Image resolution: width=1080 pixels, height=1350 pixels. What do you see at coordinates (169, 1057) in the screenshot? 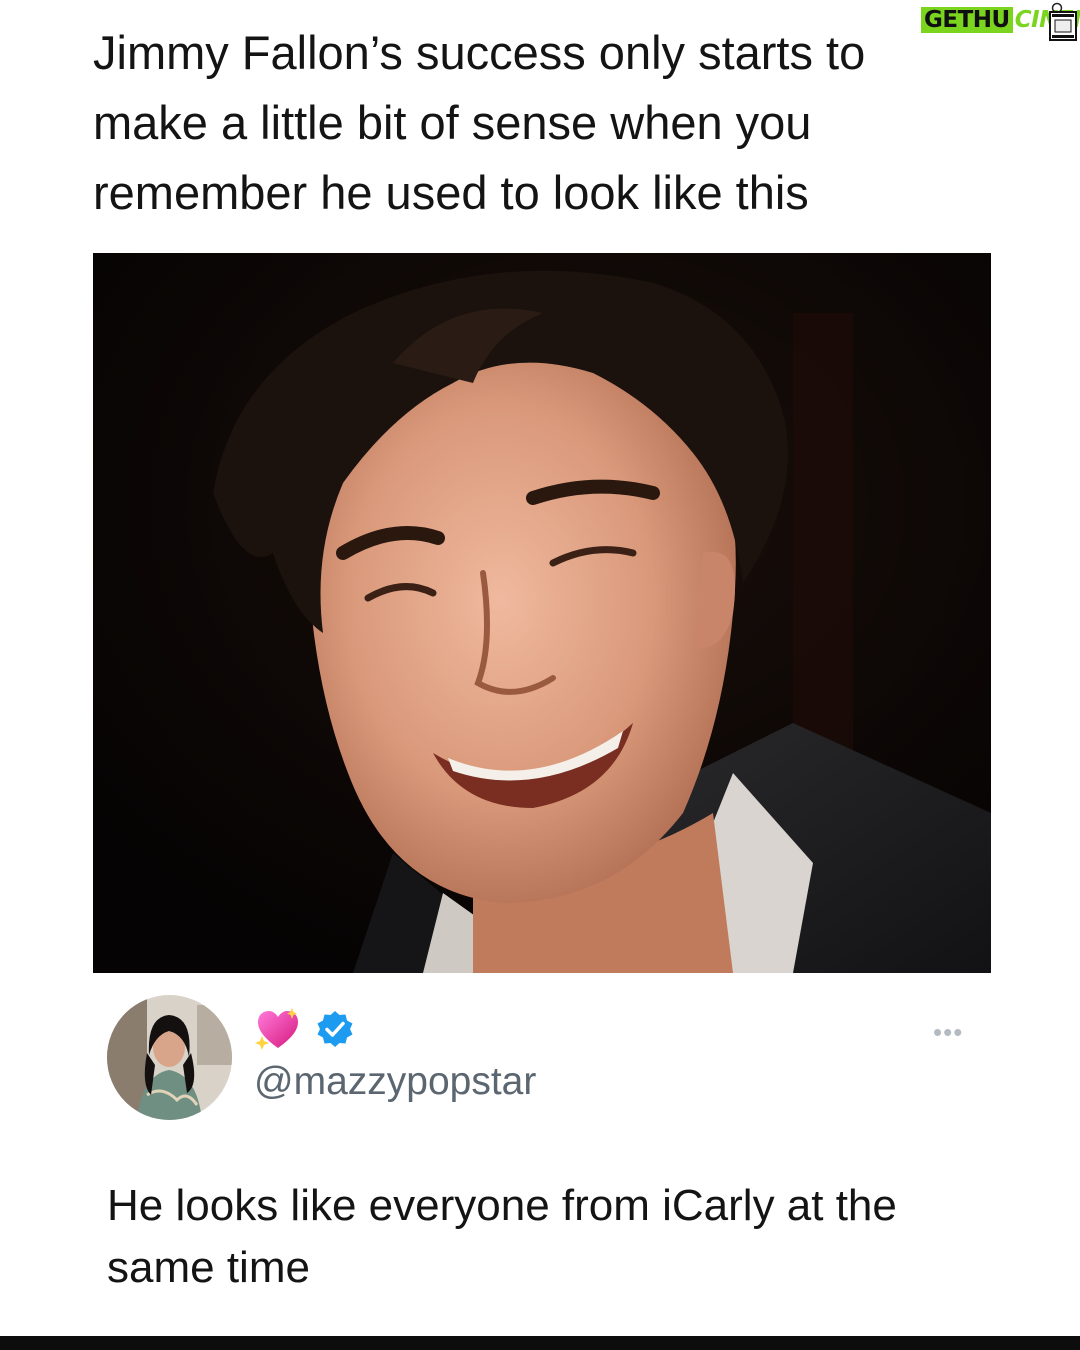
I see `avatar` at bounding box center [169, 1057].